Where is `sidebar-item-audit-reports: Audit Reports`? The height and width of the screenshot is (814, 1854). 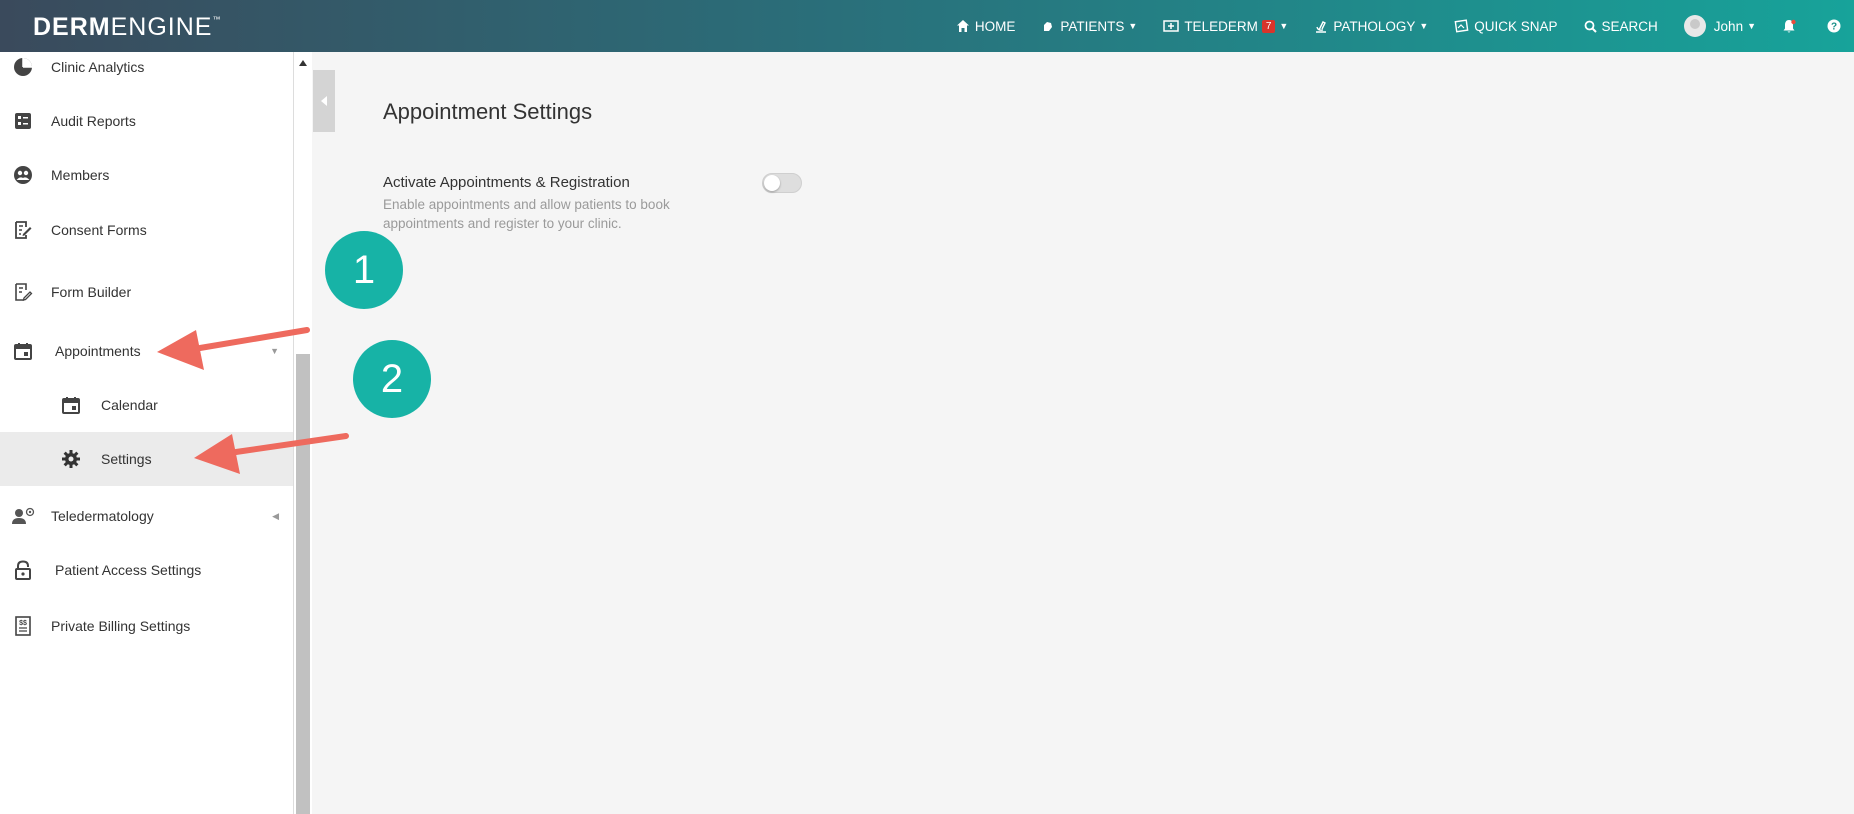
sidebar-item-audit-reports: Audit Reports is located at coordinates (146, 121).